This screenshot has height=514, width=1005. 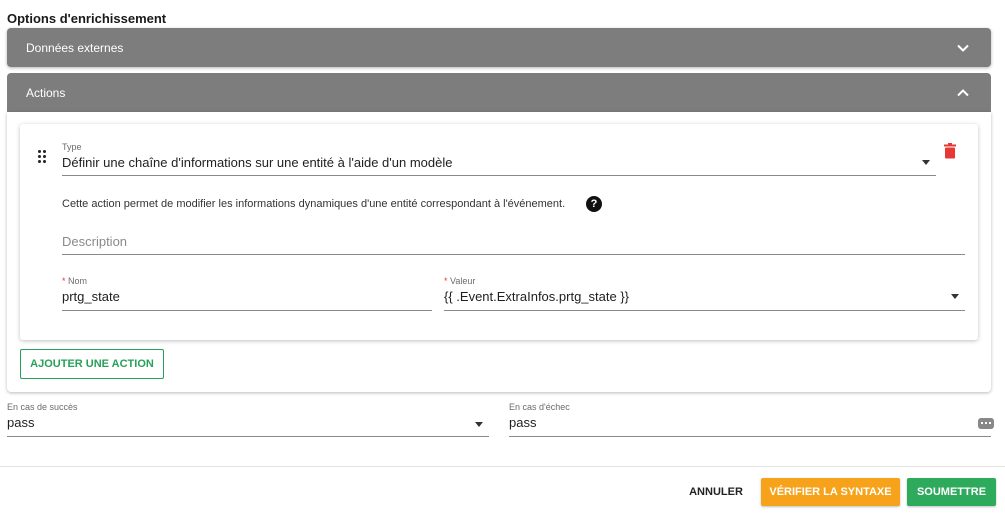 I want to click on chevron-up-icon, so click(x=963, y=93).